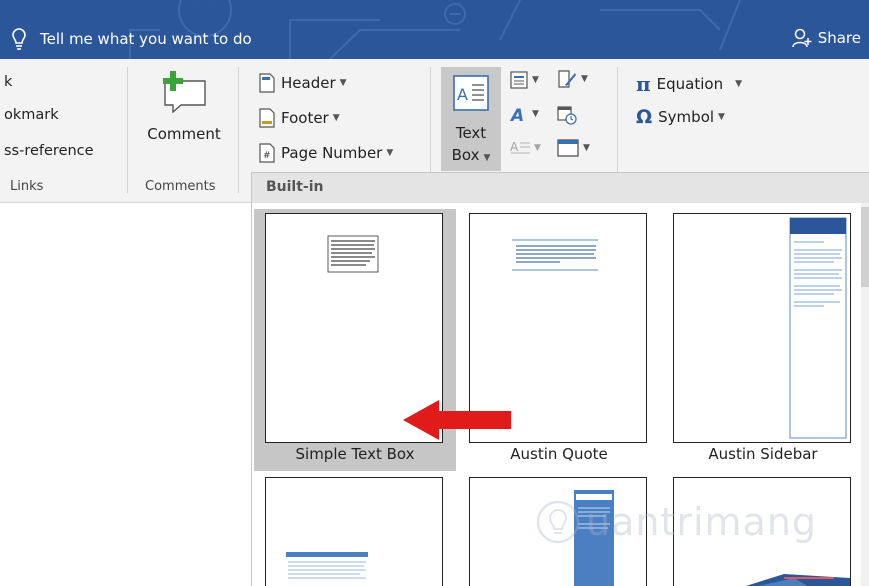 Image resolution: width=869 pixels, height=586 pixels. Describe the element at coordinates (354, 531) in the screenshot. I see `gallery-tile` at that location.